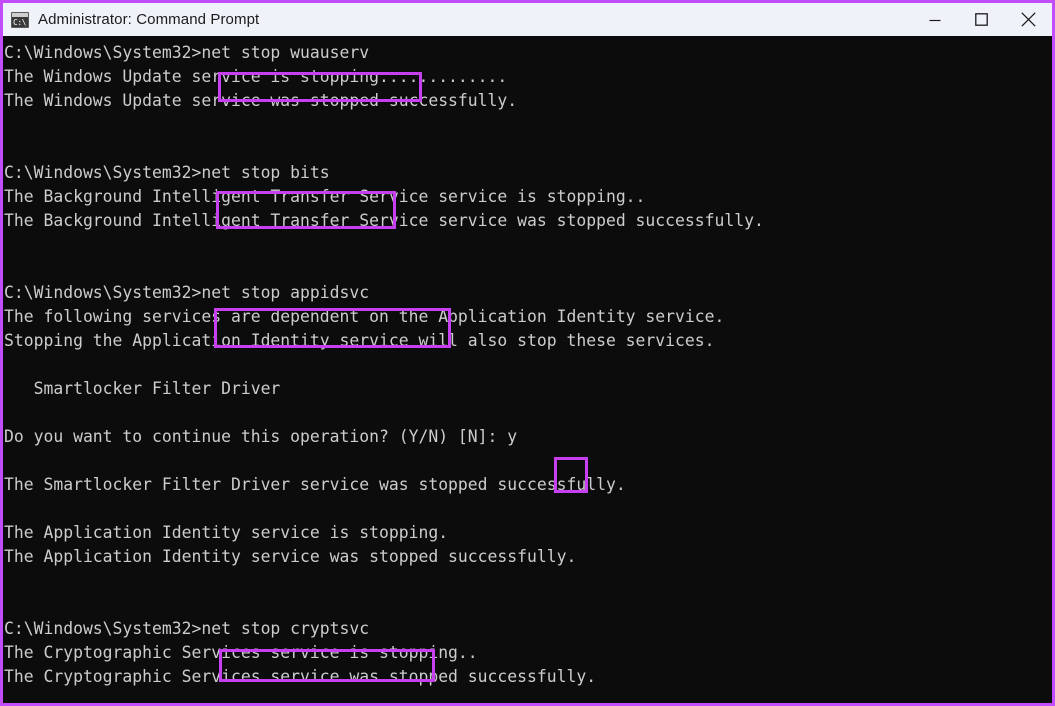 The height and width of the screenshot is (706, 1055). I want to click on command-prompt-icon-glyph: C:\, so click(19, 22).